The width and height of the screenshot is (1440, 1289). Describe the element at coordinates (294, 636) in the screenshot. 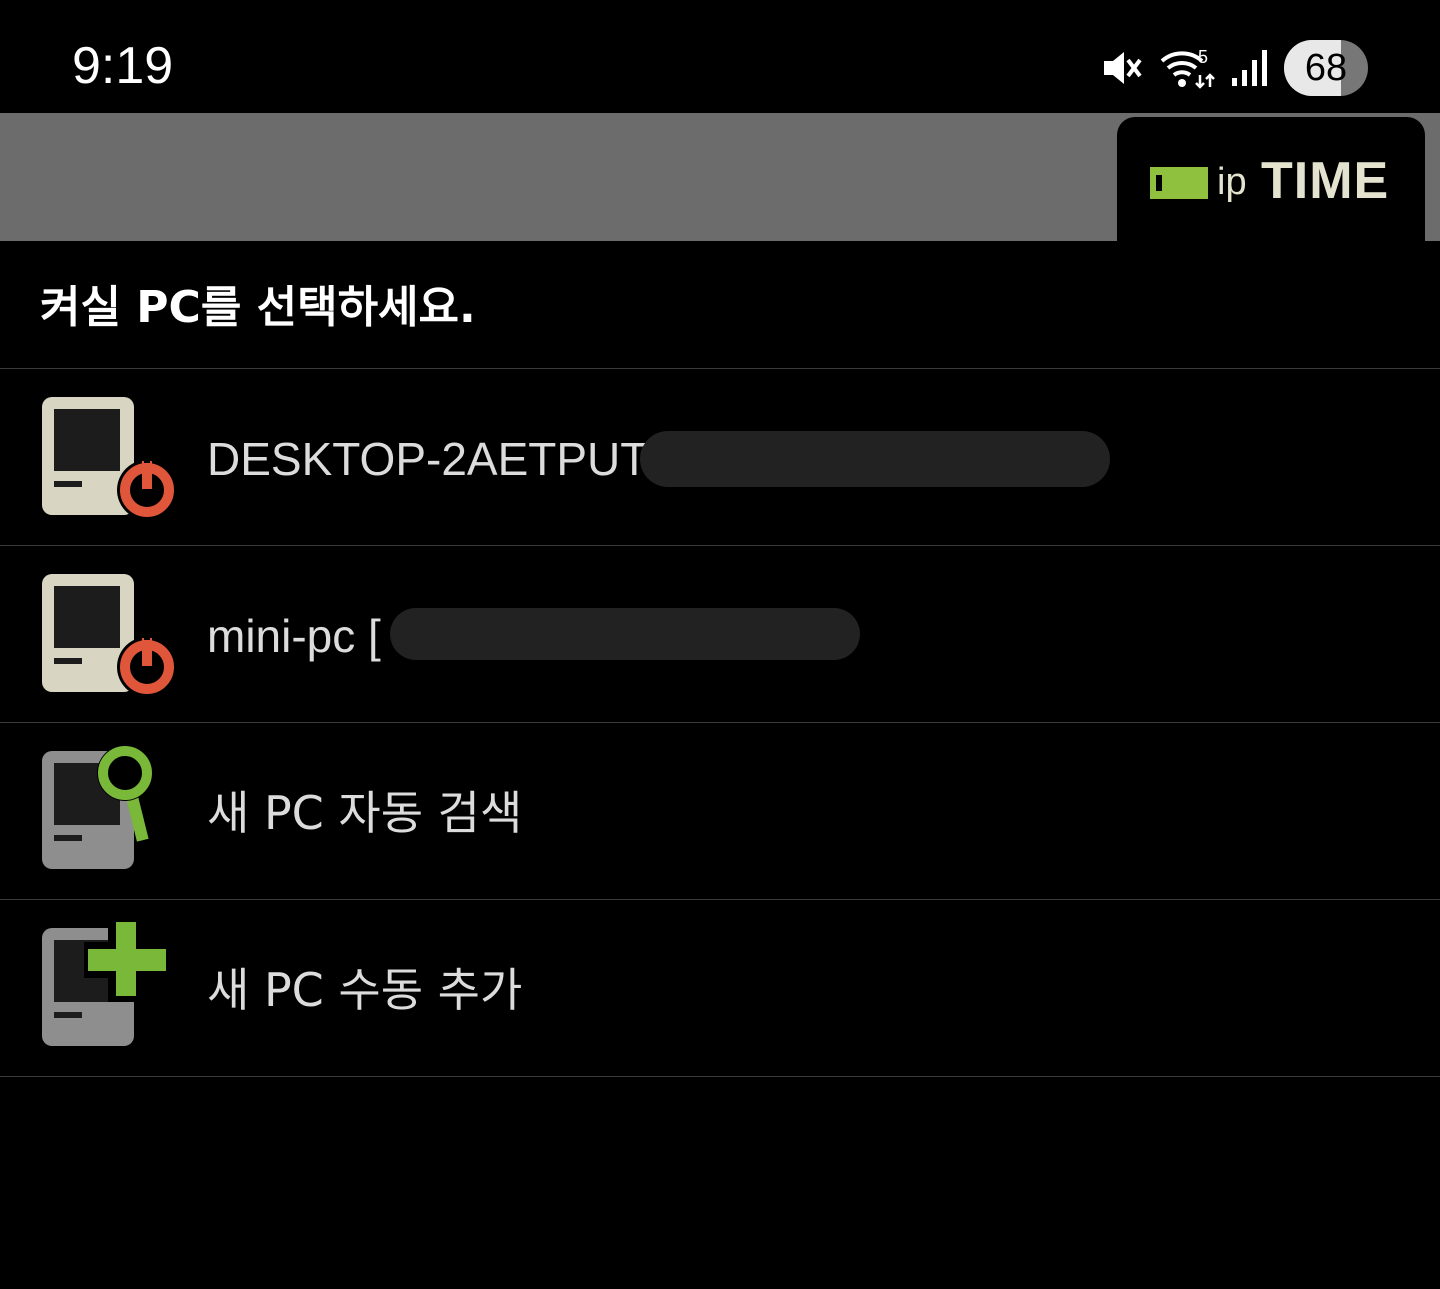

I see `list-item-label: mini-pc [` at that location.